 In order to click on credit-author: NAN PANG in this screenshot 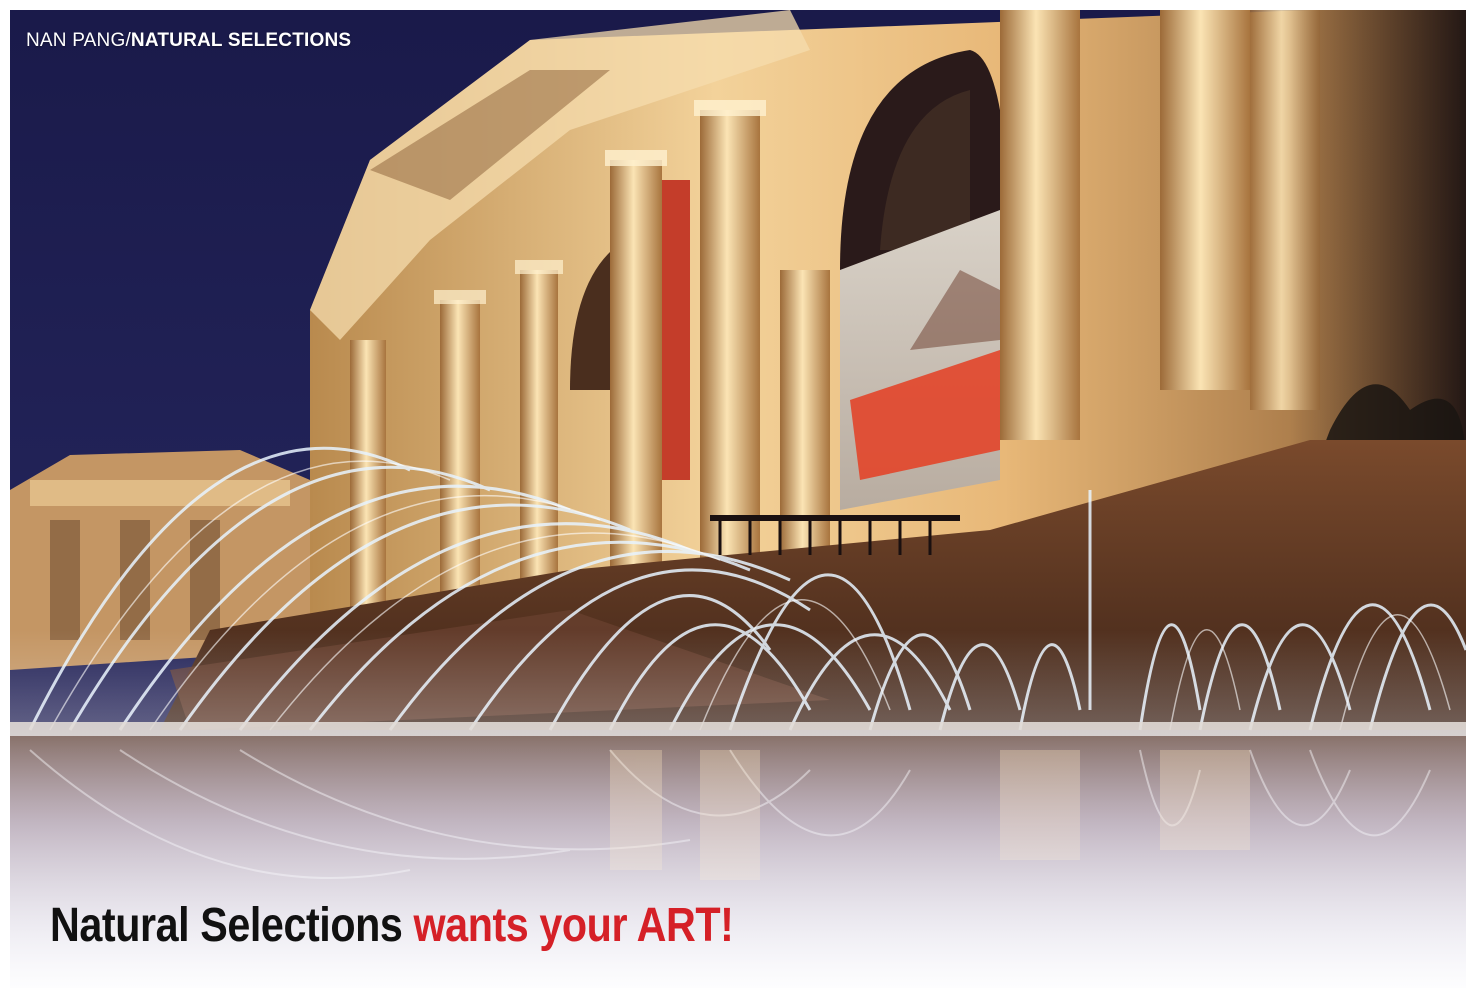, I will do `click(76, 40)`.